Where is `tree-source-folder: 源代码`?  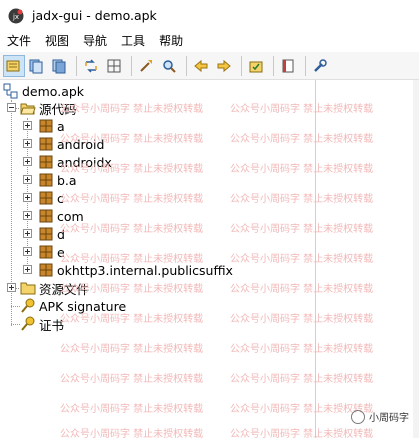
tree-source-folder: 源代码 is located at coordinates (48, 108).